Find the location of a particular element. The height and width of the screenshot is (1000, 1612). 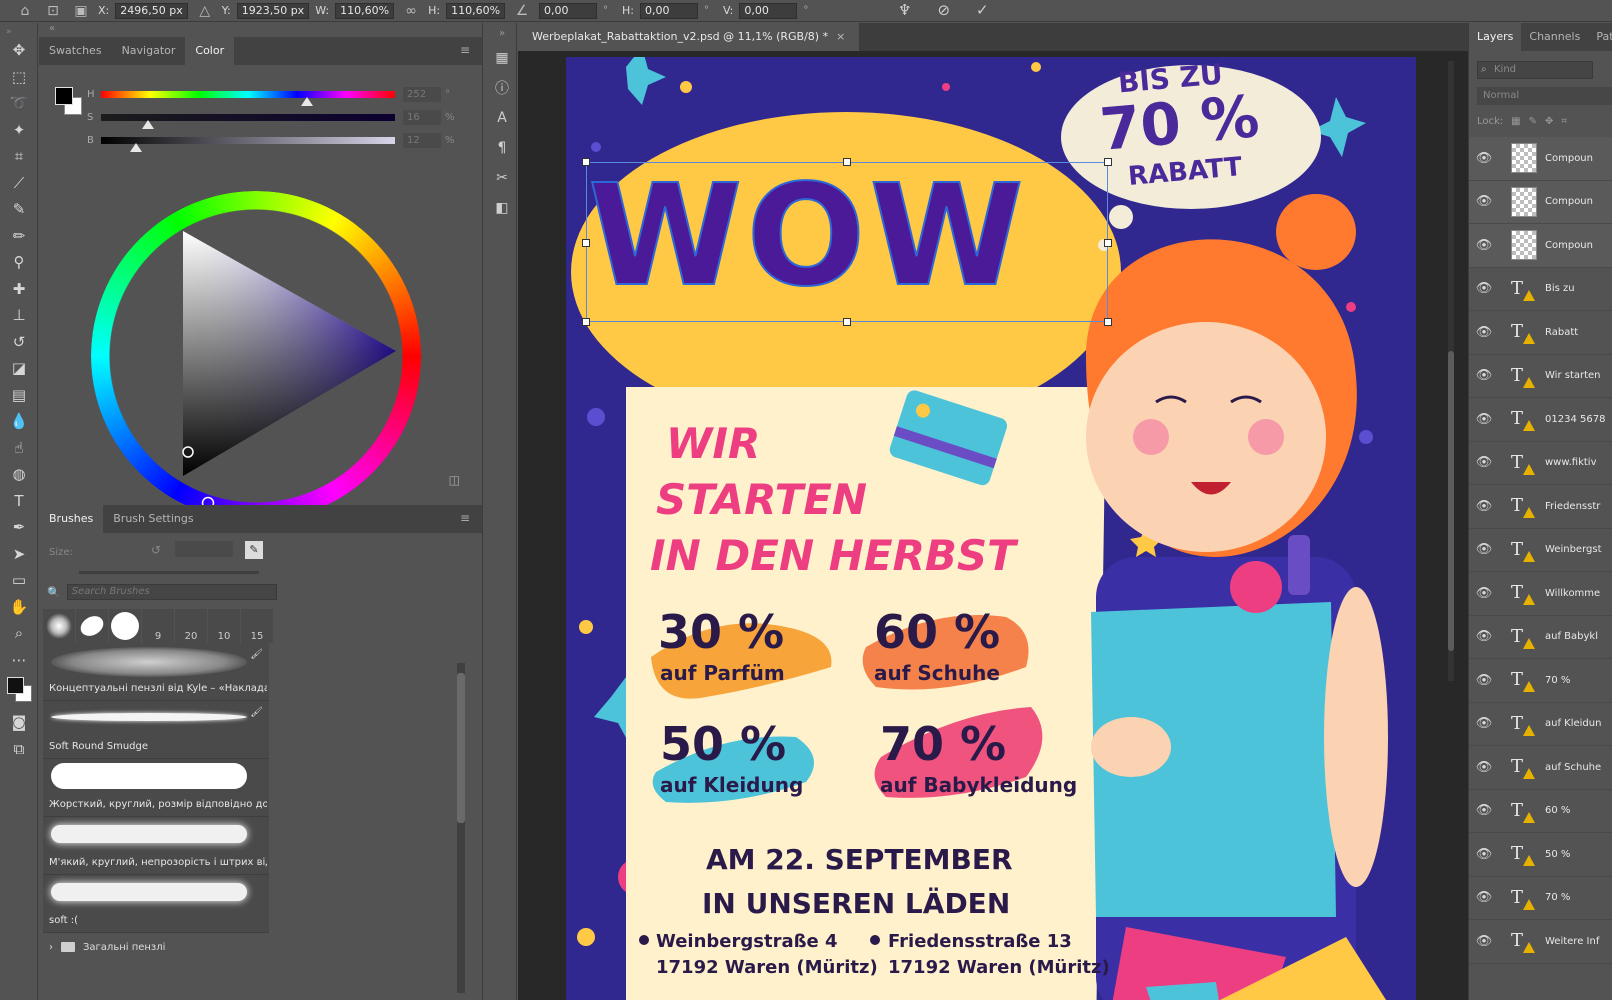

reference-point-icon: ▣ is located at coordinates (81, 11).